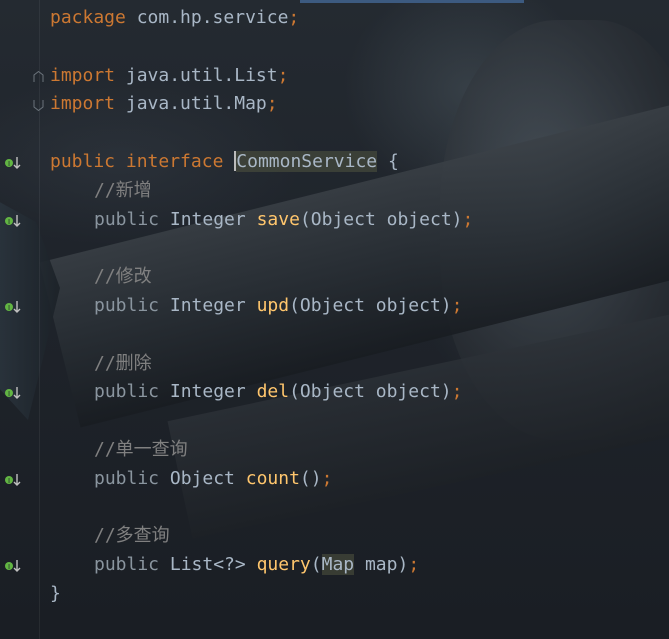 The image size is (669, 639). What do you see at coordinates (196, 75) in the screenshot?
I see `import-path: java.util.List` at bounding box center [196, 75].